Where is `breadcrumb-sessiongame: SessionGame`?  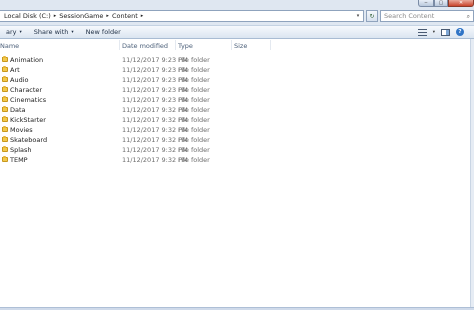 breadcrumb-sessiongame: SessionGame is located at coordinates (81, 16).